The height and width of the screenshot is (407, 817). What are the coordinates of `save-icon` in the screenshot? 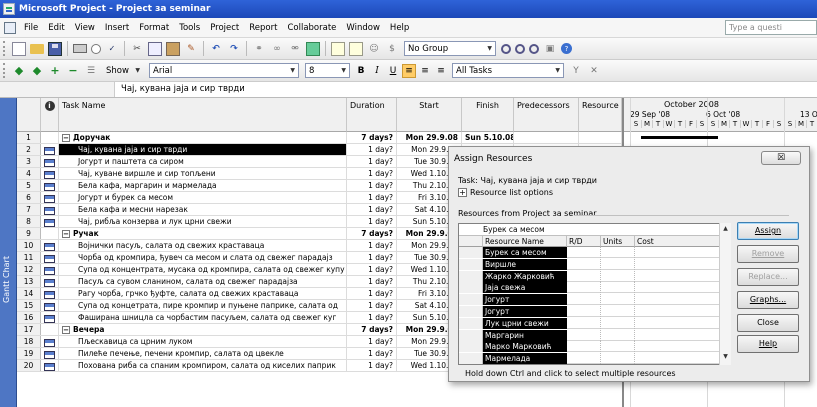 It's located at (55, 48).